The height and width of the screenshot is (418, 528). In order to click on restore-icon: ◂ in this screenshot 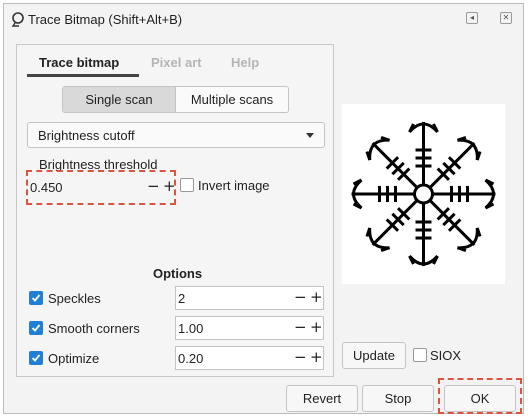, I will do `click(472, 18)`.